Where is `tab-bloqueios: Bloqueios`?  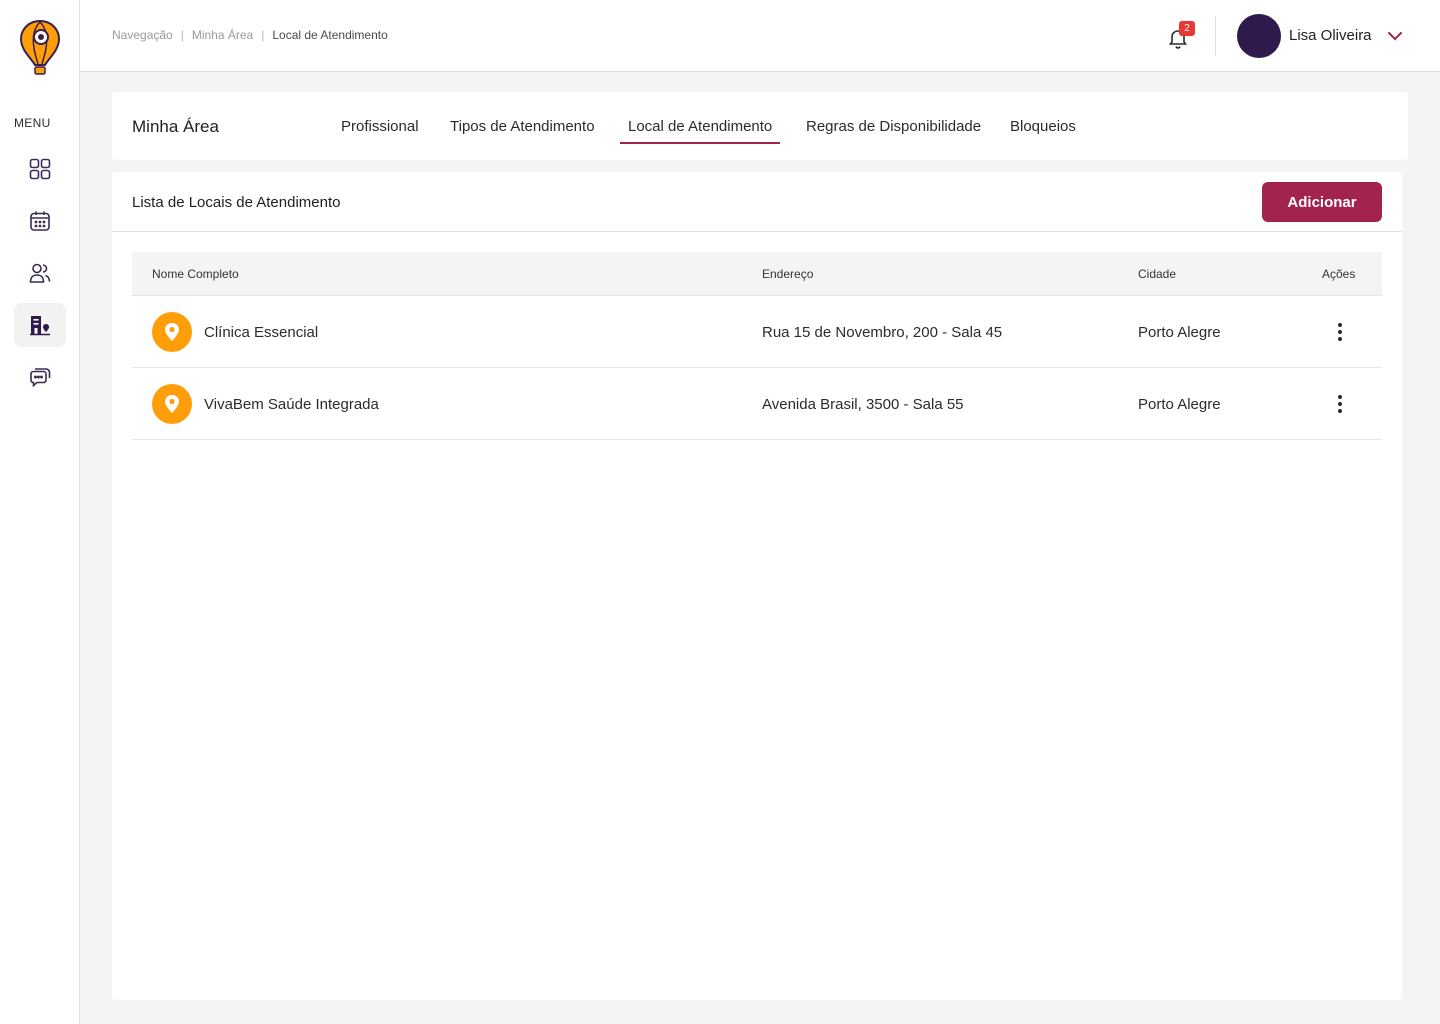 tab-bloqueios: Bloqueios is located at coordinates (1043, 126).